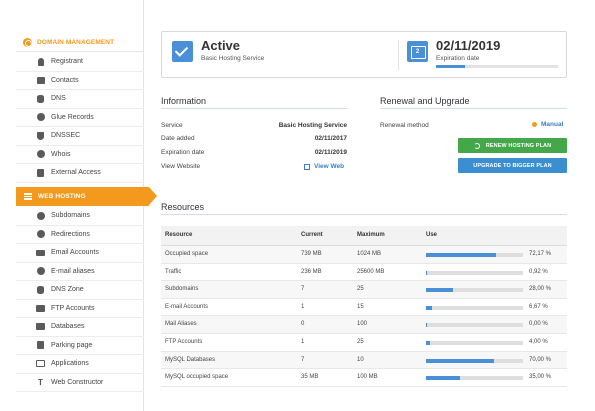 Image resolution: width=595 pixels, height=411 pixels. What do you see at coordinates (76, 42) in the screenshot?
I see `sidebar-header-label: DOMAIN MANAGEMENT` at bounding box center [76, 42].